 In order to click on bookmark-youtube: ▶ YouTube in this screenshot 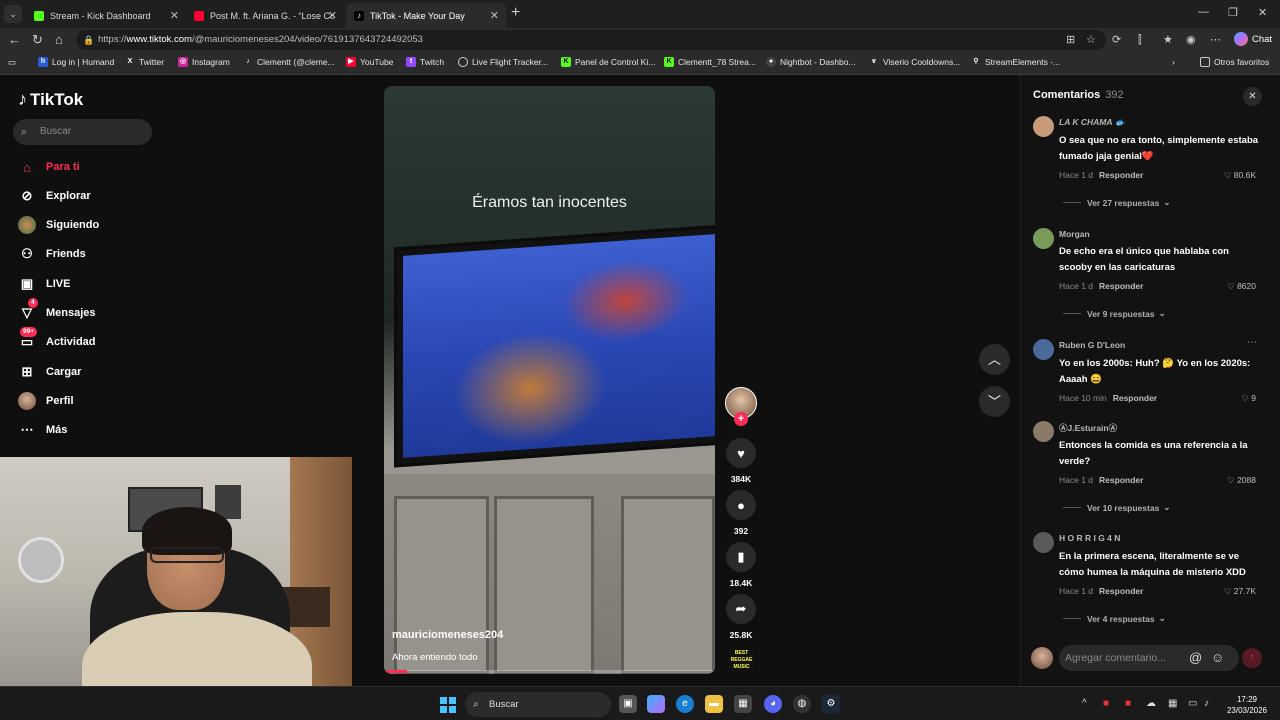, I will do `click(369, 62)`.